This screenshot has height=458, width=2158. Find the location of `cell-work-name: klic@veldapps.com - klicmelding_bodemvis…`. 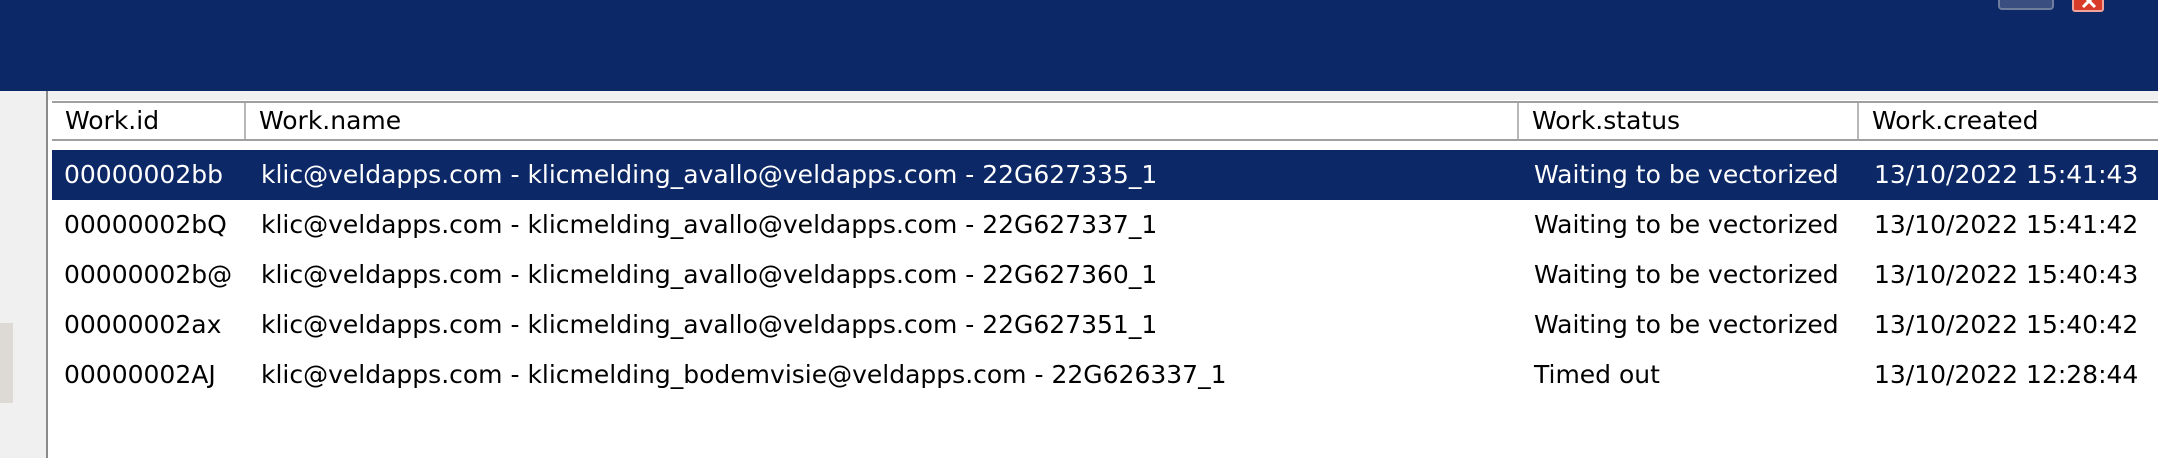

cell-work-name: klic@veldapps.com - klicmelding_bodemvis… is located at coordinates (744, 374).